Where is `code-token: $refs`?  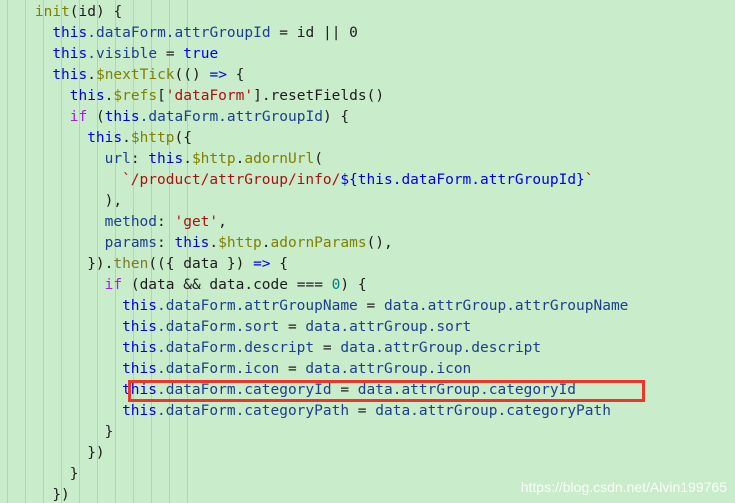 code-token: $refs is located at coordinates (135, 96).